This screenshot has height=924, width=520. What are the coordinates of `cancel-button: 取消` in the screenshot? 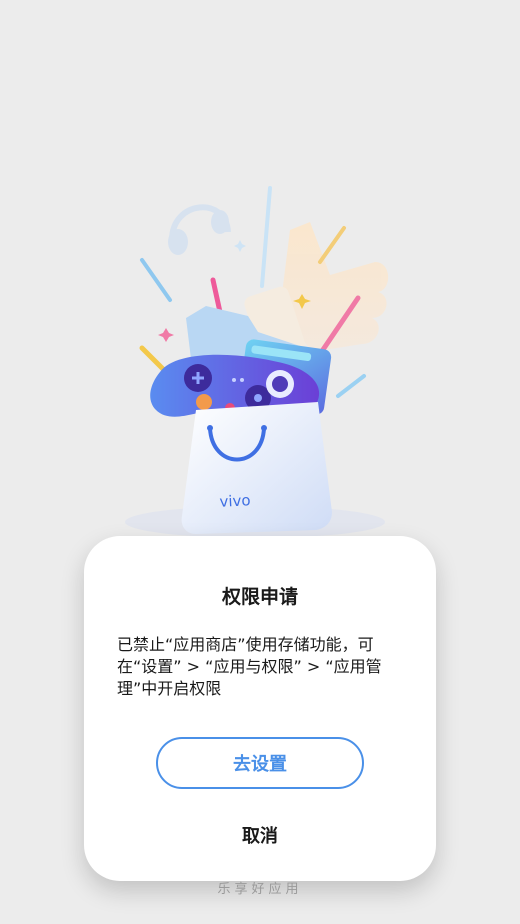 It's located at (260, 835).